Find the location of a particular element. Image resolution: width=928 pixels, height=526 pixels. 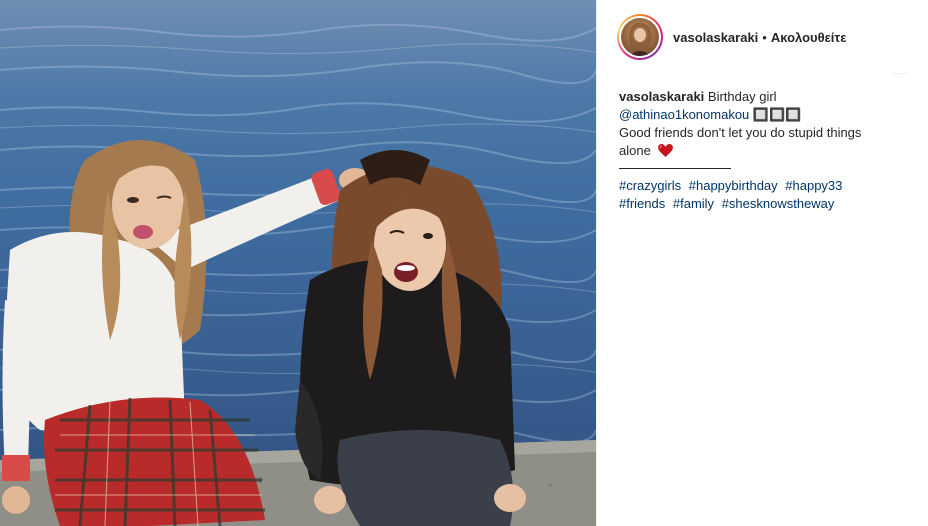

post-header: vasolaskaraki • Ακολουθείτε is located at coordinates (762, 37).